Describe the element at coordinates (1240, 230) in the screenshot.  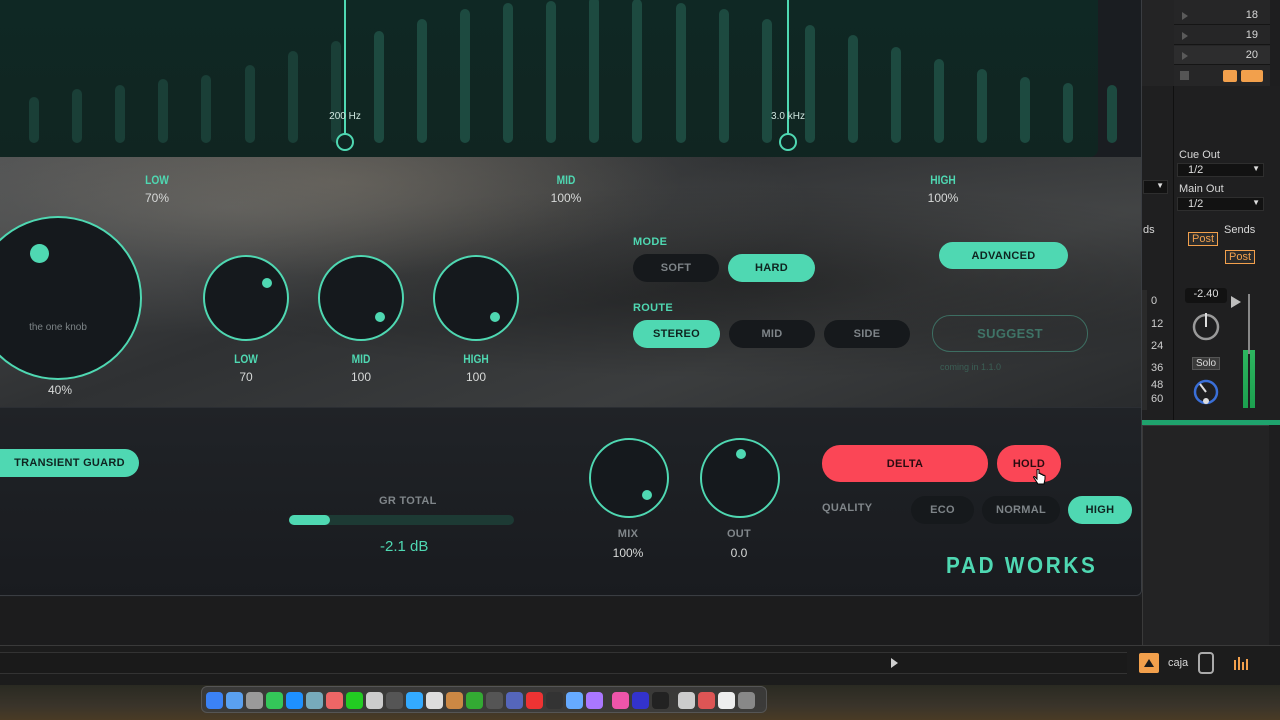
I see `sends-label: Sends` at that location.